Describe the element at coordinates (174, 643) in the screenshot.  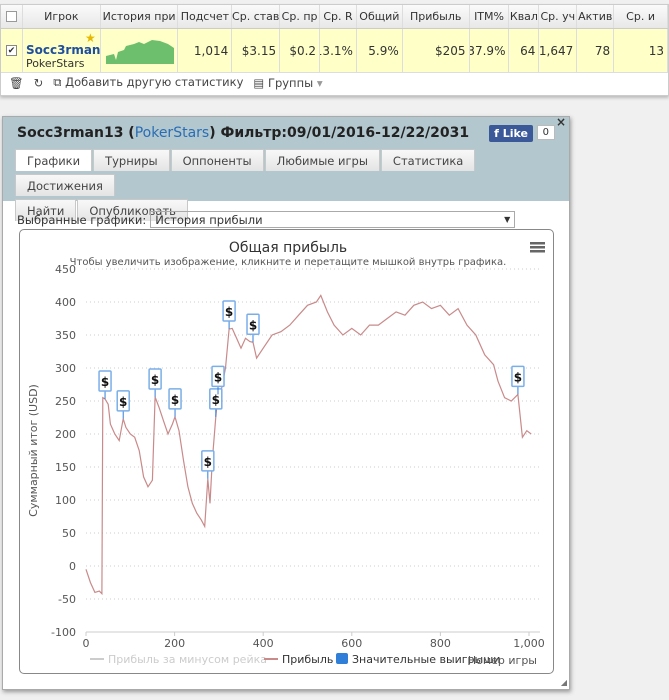
I see `x-tick-label: 200` at that location.